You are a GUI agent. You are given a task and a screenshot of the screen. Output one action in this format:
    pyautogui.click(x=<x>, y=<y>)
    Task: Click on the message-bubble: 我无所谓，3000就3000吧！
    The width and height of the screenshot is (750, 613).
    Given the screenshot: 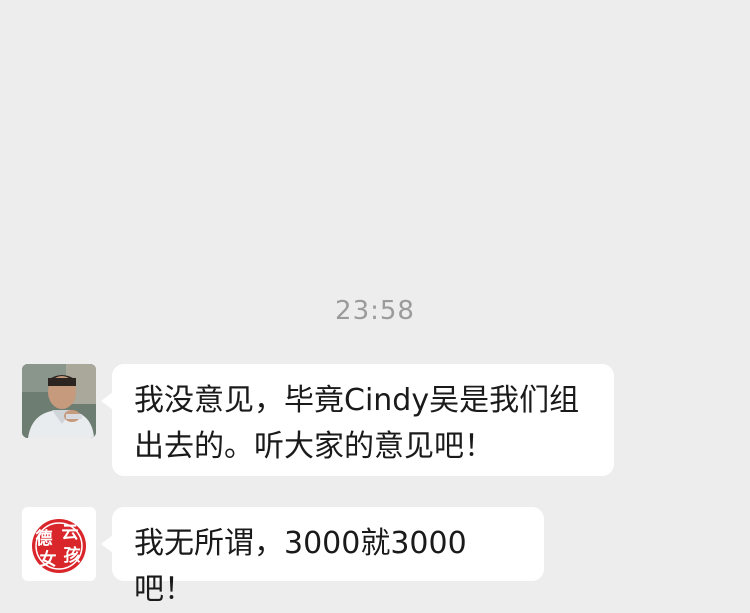 What is the action you would take?
    pyautogui.click(x=322, y=557)
    